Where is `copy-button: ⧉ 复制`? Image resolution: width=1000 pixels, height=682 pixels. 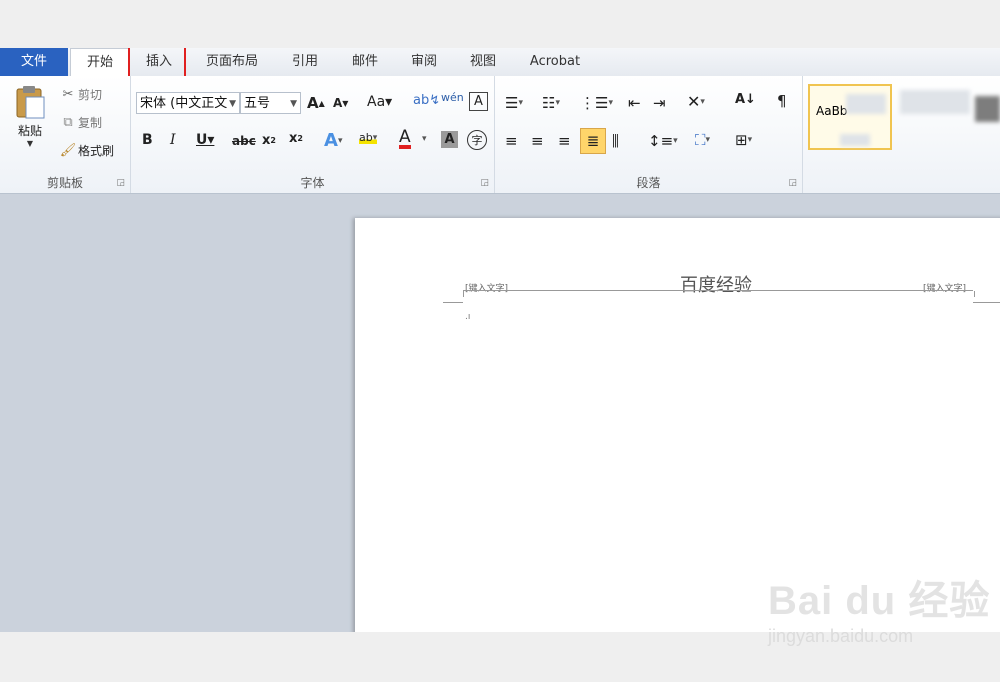
copy-button: ⧉ 复制 is located at coordinates (80, 122).